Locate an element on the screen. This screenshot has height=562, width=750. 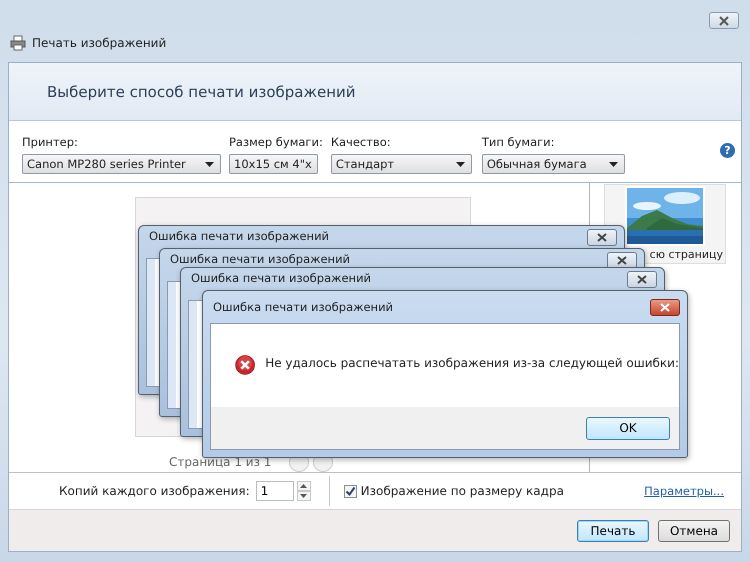
dialog-button: Печать is located at coordinates (613, 531).